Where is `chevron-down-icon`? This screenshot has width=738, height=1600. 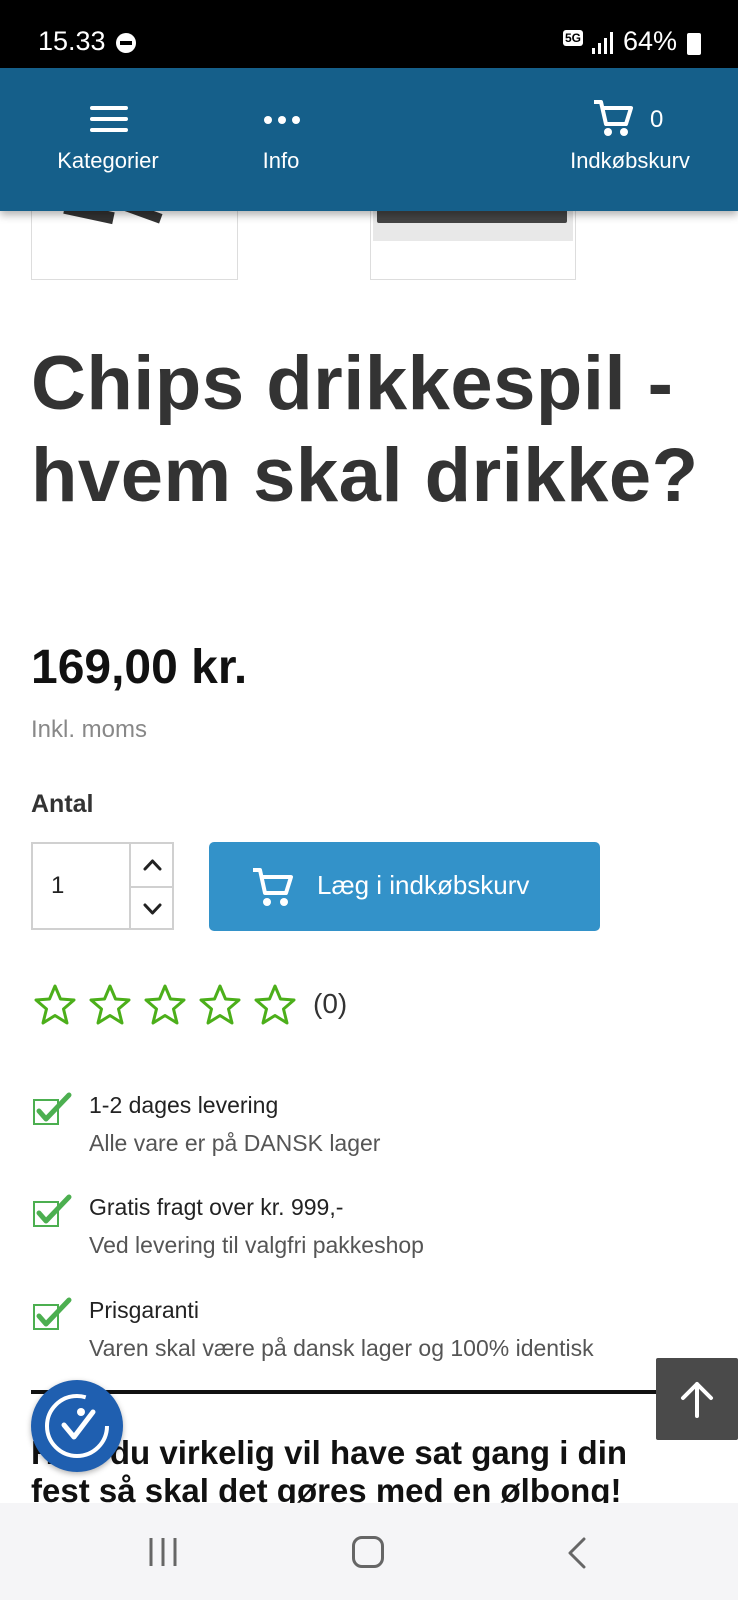 chevron-down-icon is located at coordinates (152, 909).